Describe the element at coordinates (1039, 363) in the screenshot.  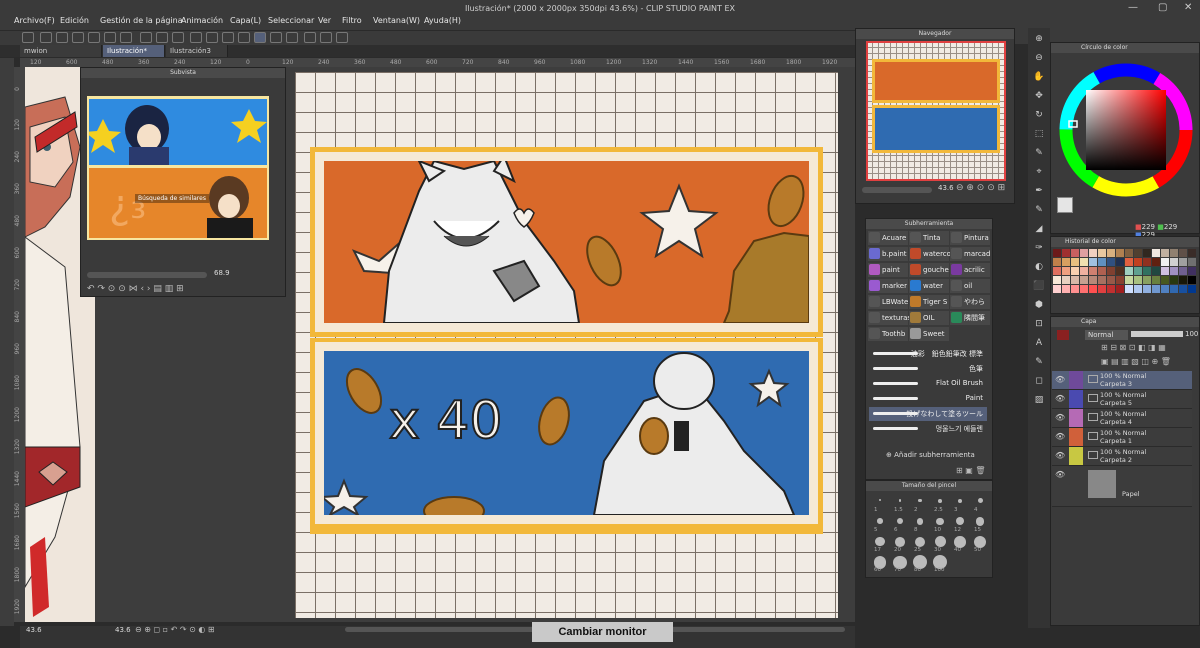
I see `tool-icon: ✎` at that location.